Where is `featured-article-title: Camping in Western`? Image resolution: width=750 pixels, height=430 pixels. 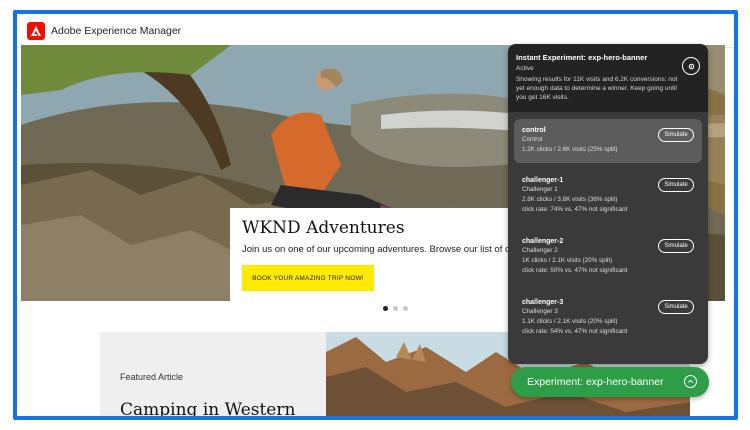 featured-article-title: Camping in Western is located at coordinates (223, 408).